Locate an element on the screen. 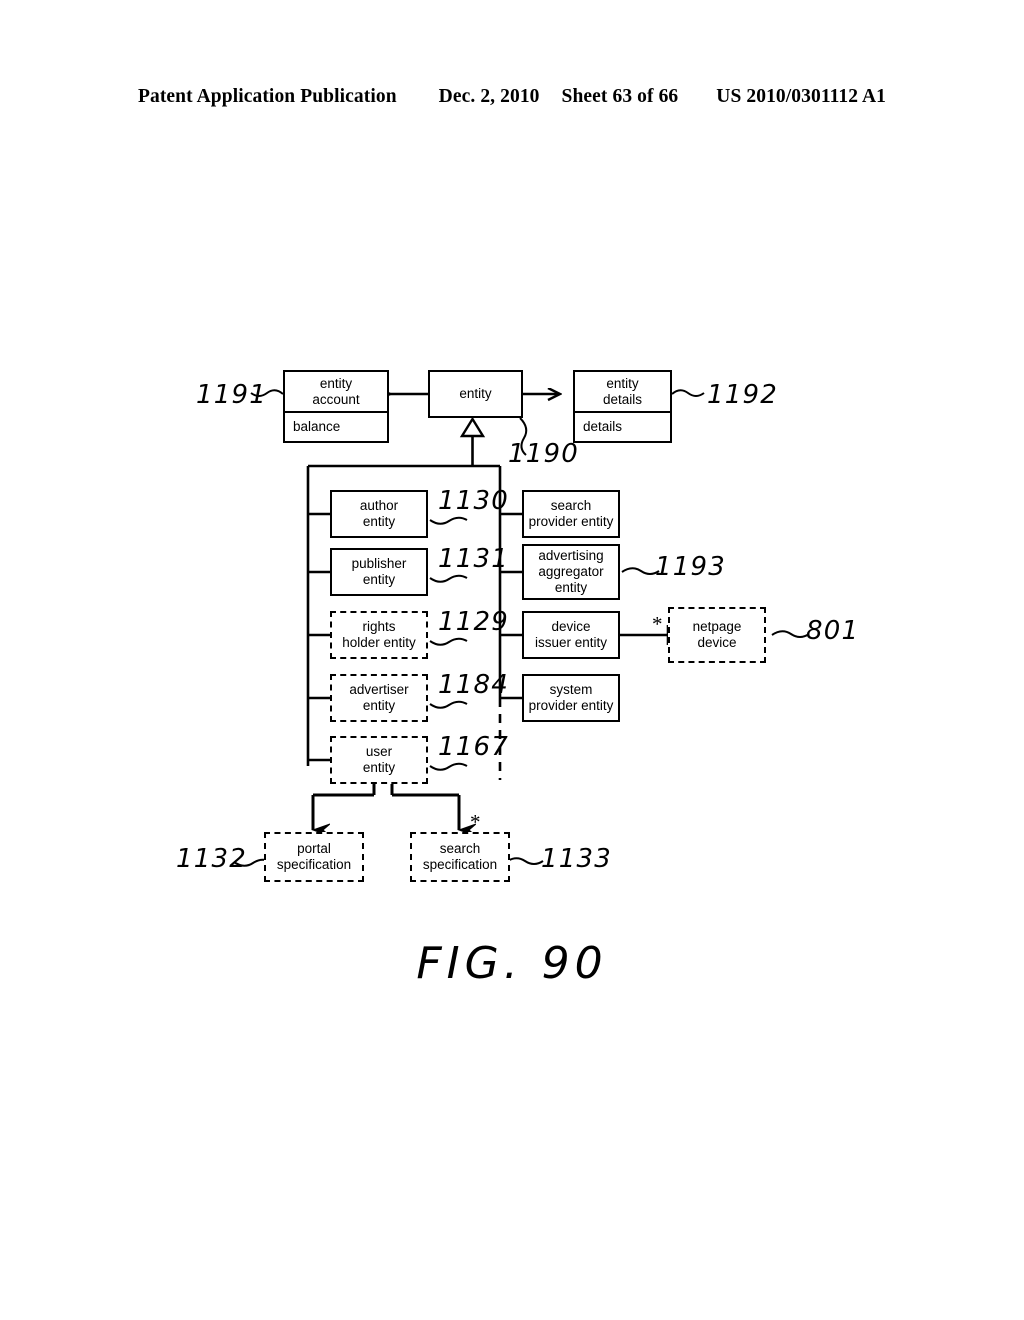 The height and width of the screenshot is (1320, 1024). node-search-specification: search specification is located at coordinates (460, 857).